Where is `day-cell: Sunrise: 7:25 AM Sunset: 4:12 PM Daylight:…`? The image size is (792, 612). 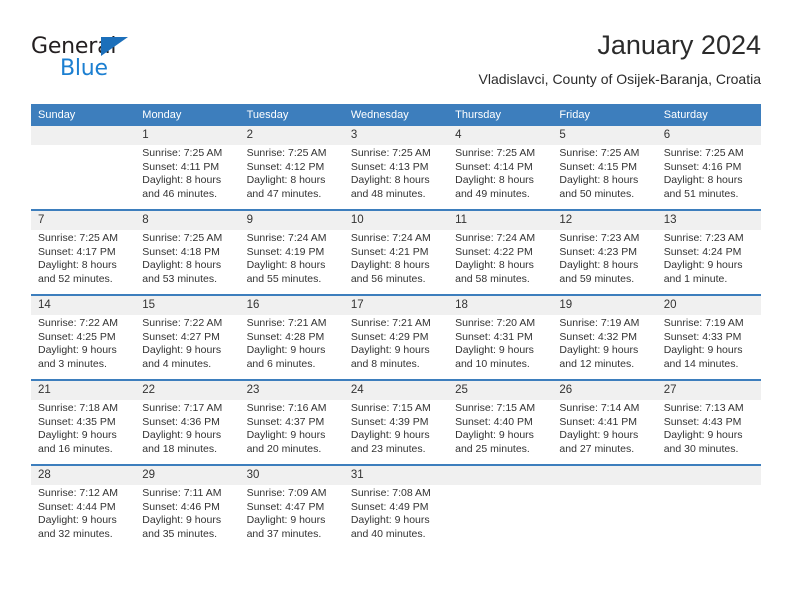 day-cell: Sunrise: 7:25 AM Sunset: 4:12 PM Daylight:… is located at coordinates (291, 177).